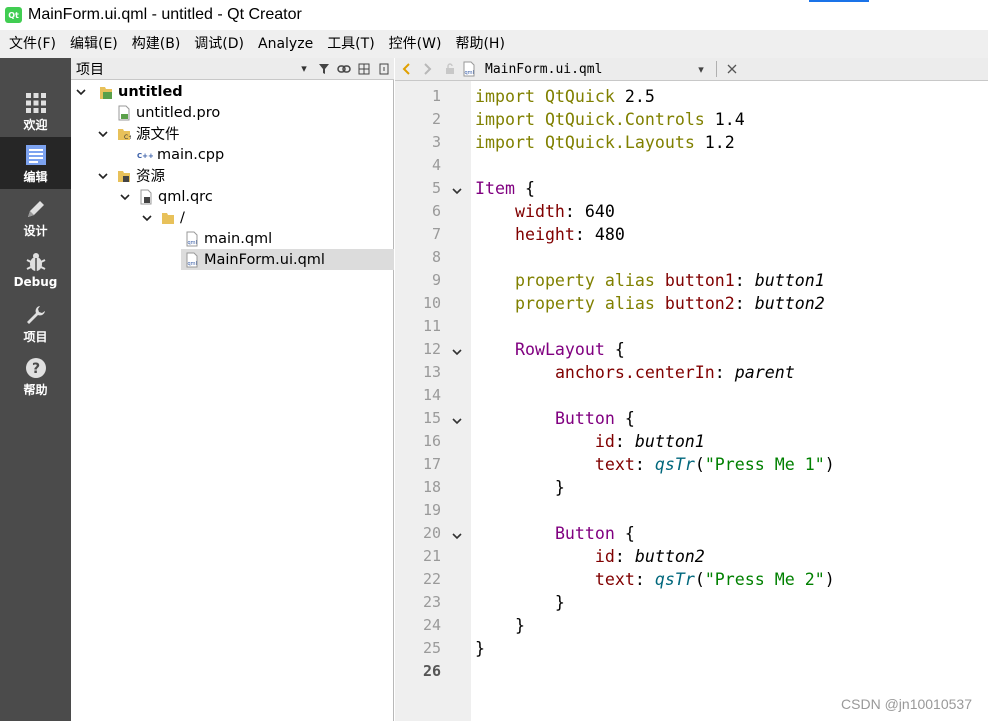 This screenshot has height=721, width=988. Describe the element at coordinates (650, 280) in the screenshot. I see `code-line: property alias button1: button1` at that location.